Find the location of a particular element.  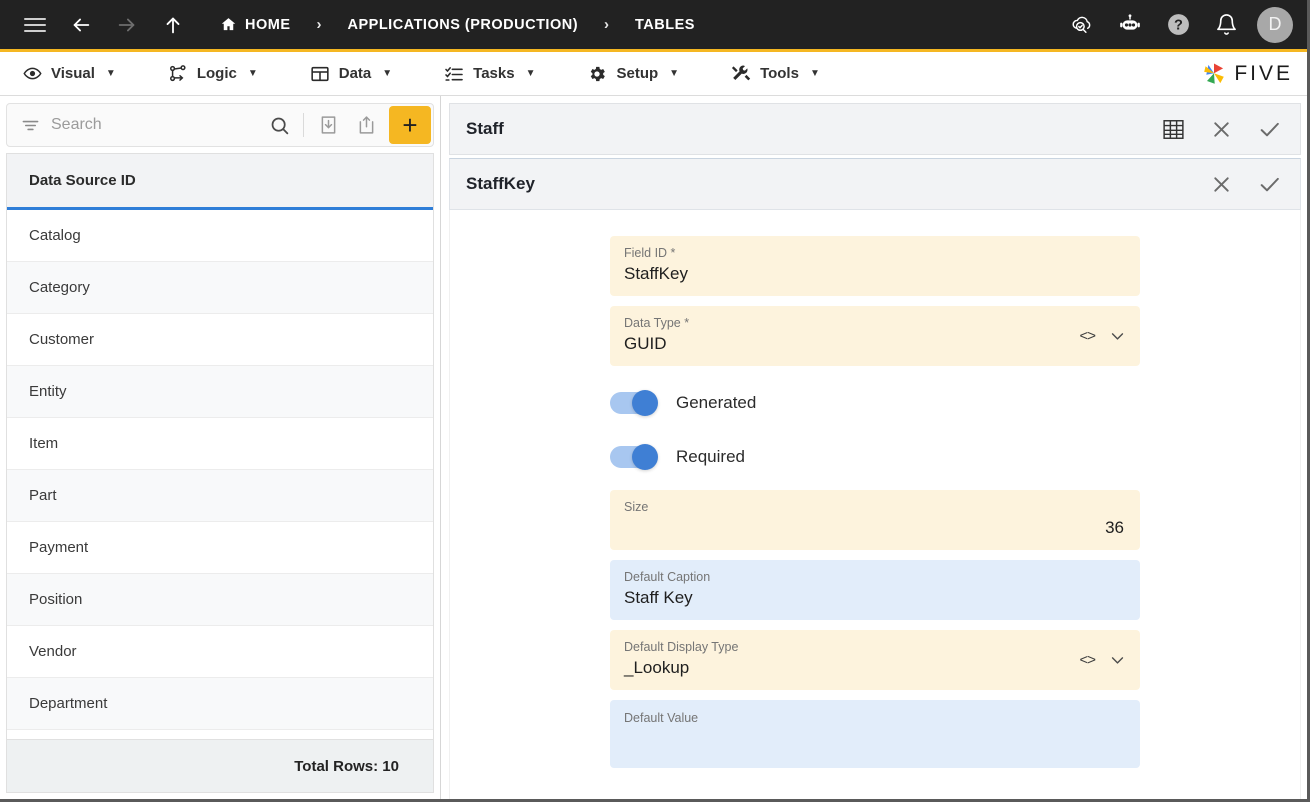

default-value-input: Default Value is located at coordinates (875, 734).